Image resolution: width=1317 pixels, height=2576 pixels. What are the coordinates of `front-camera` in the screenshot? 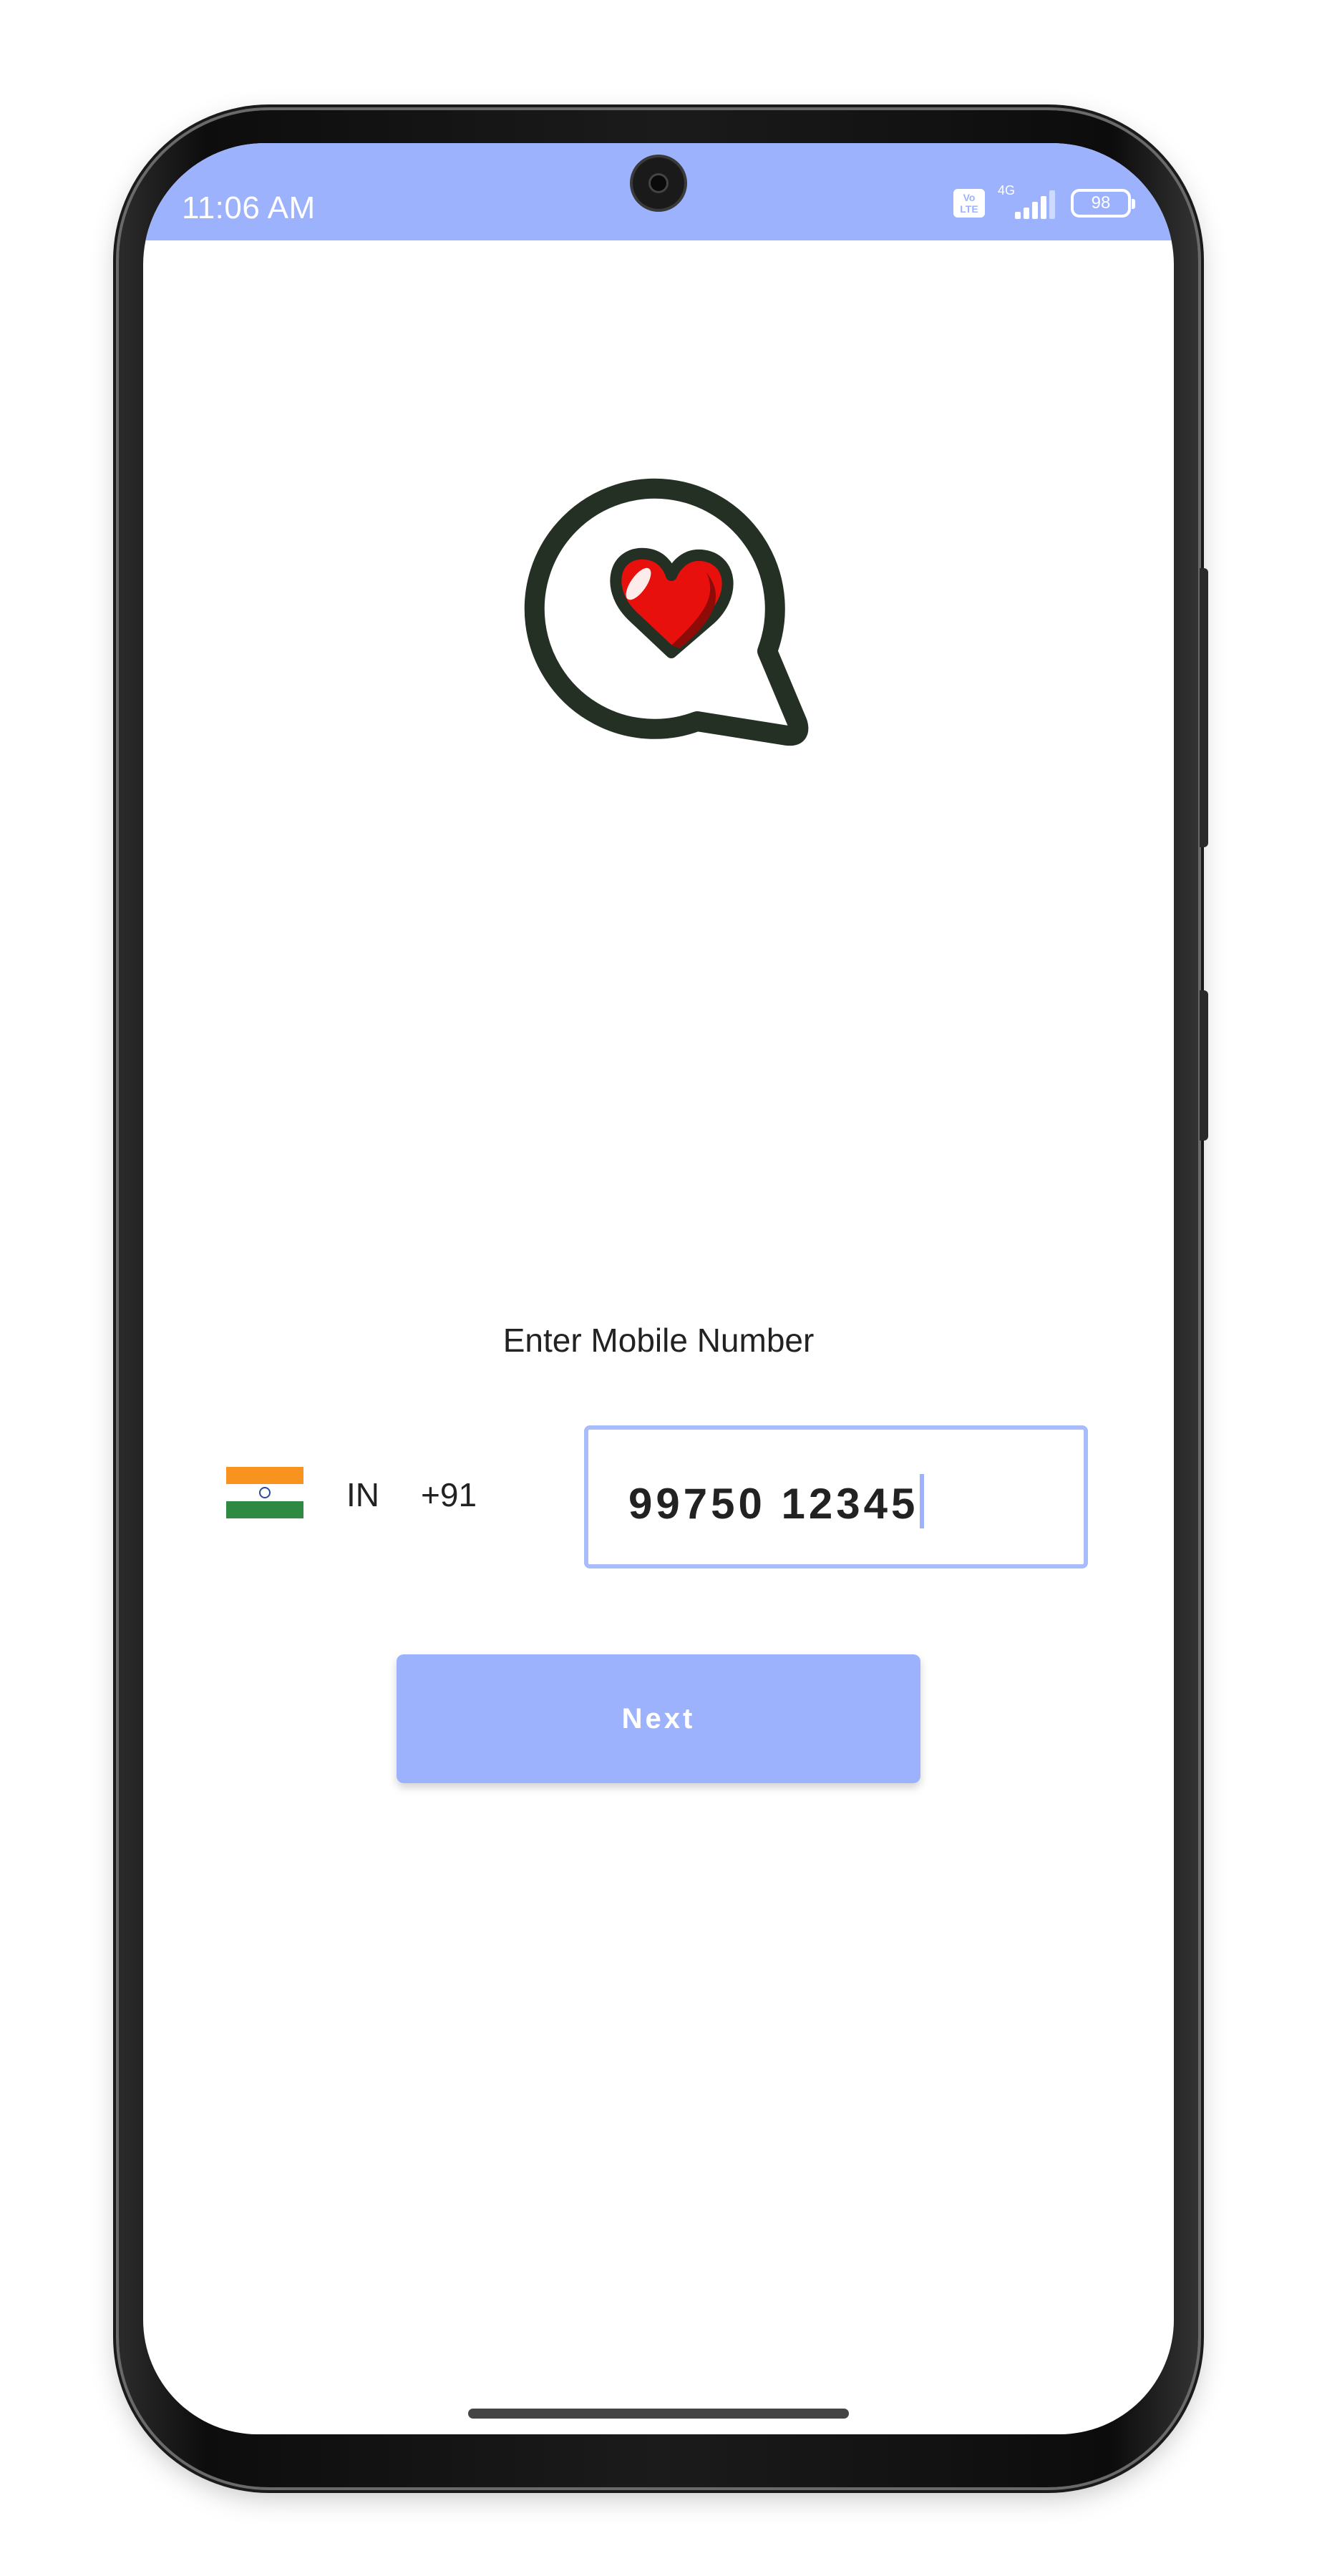 It's located at (658, 183).